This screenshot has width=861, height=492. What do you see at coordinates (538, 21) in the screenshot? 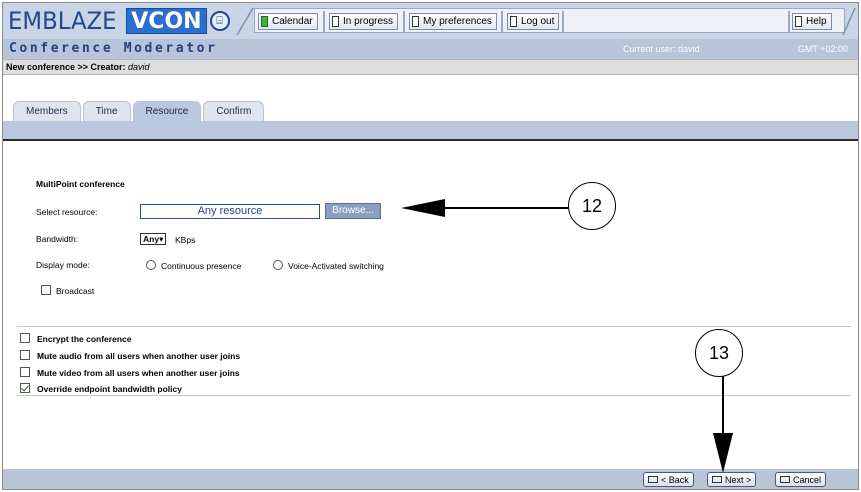
I see `nav-log-out-label: Log out` at bounding box center [538, 21].